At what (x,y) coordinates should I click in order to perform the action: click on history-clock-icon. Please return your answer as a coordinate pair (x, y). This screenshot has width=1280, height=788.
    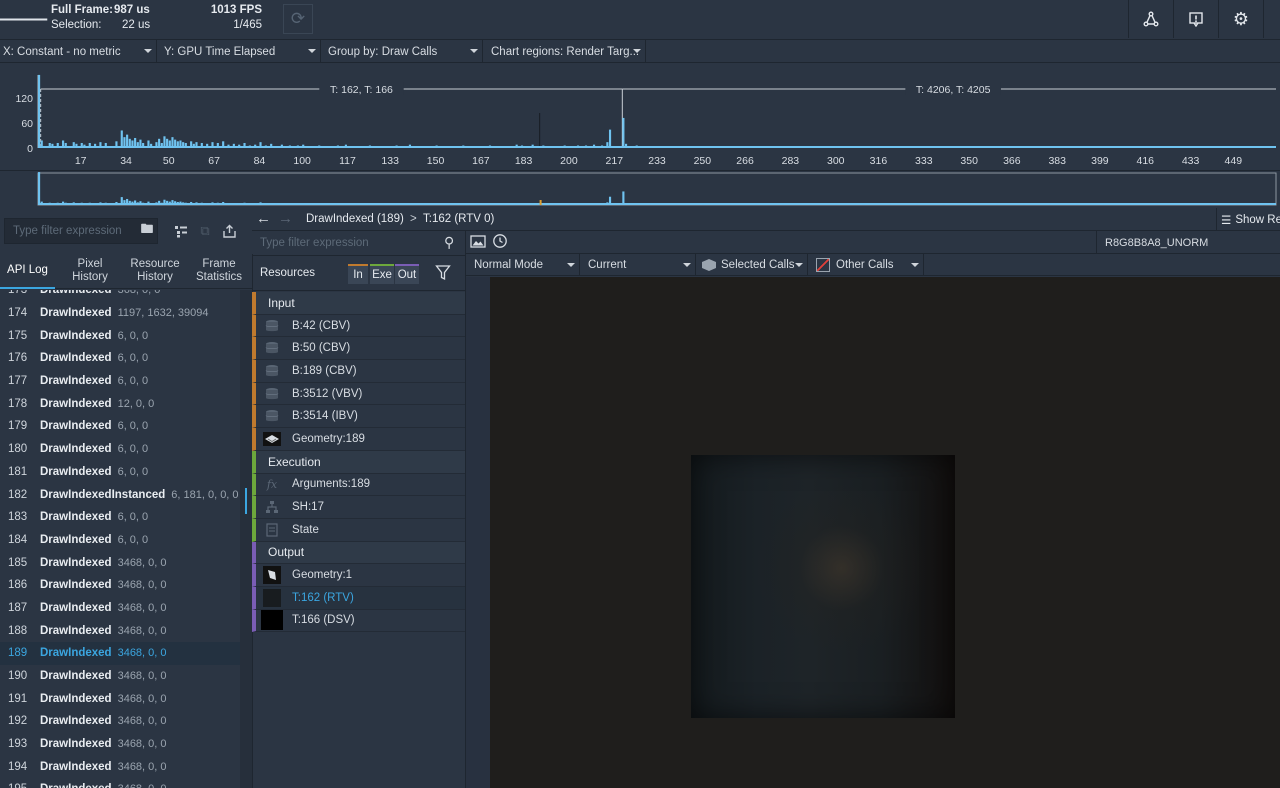
    Looking at the image, I should click on (500, 242).